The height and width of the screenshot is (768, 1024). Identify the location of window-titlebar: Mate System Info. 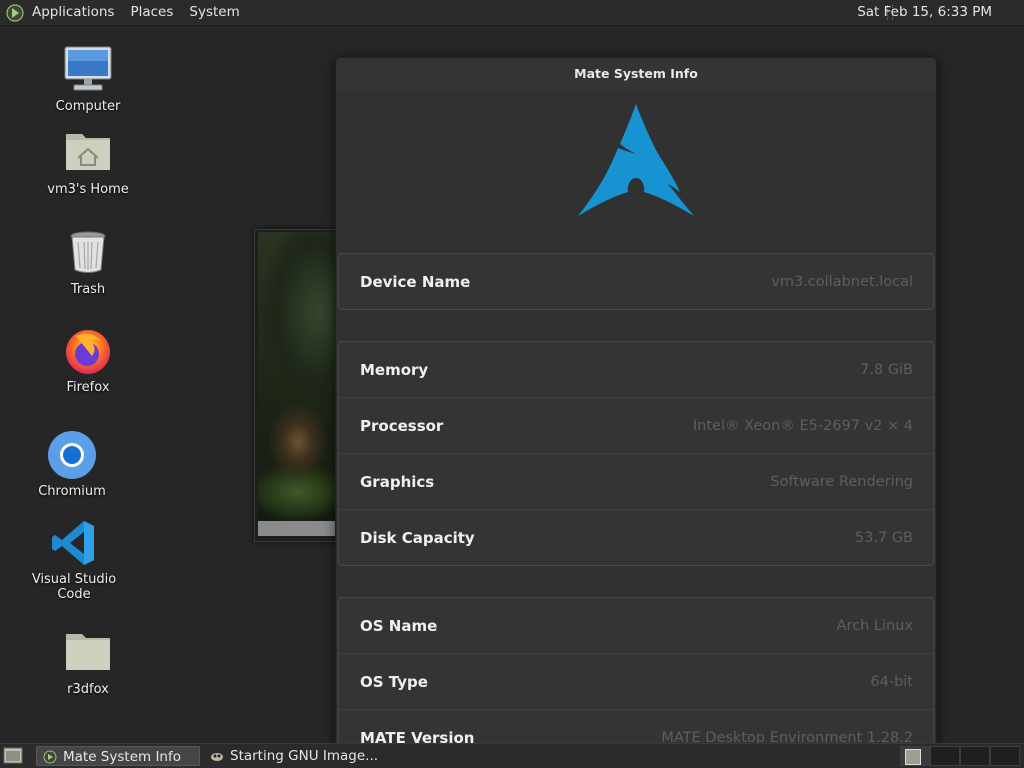
(636, 74).